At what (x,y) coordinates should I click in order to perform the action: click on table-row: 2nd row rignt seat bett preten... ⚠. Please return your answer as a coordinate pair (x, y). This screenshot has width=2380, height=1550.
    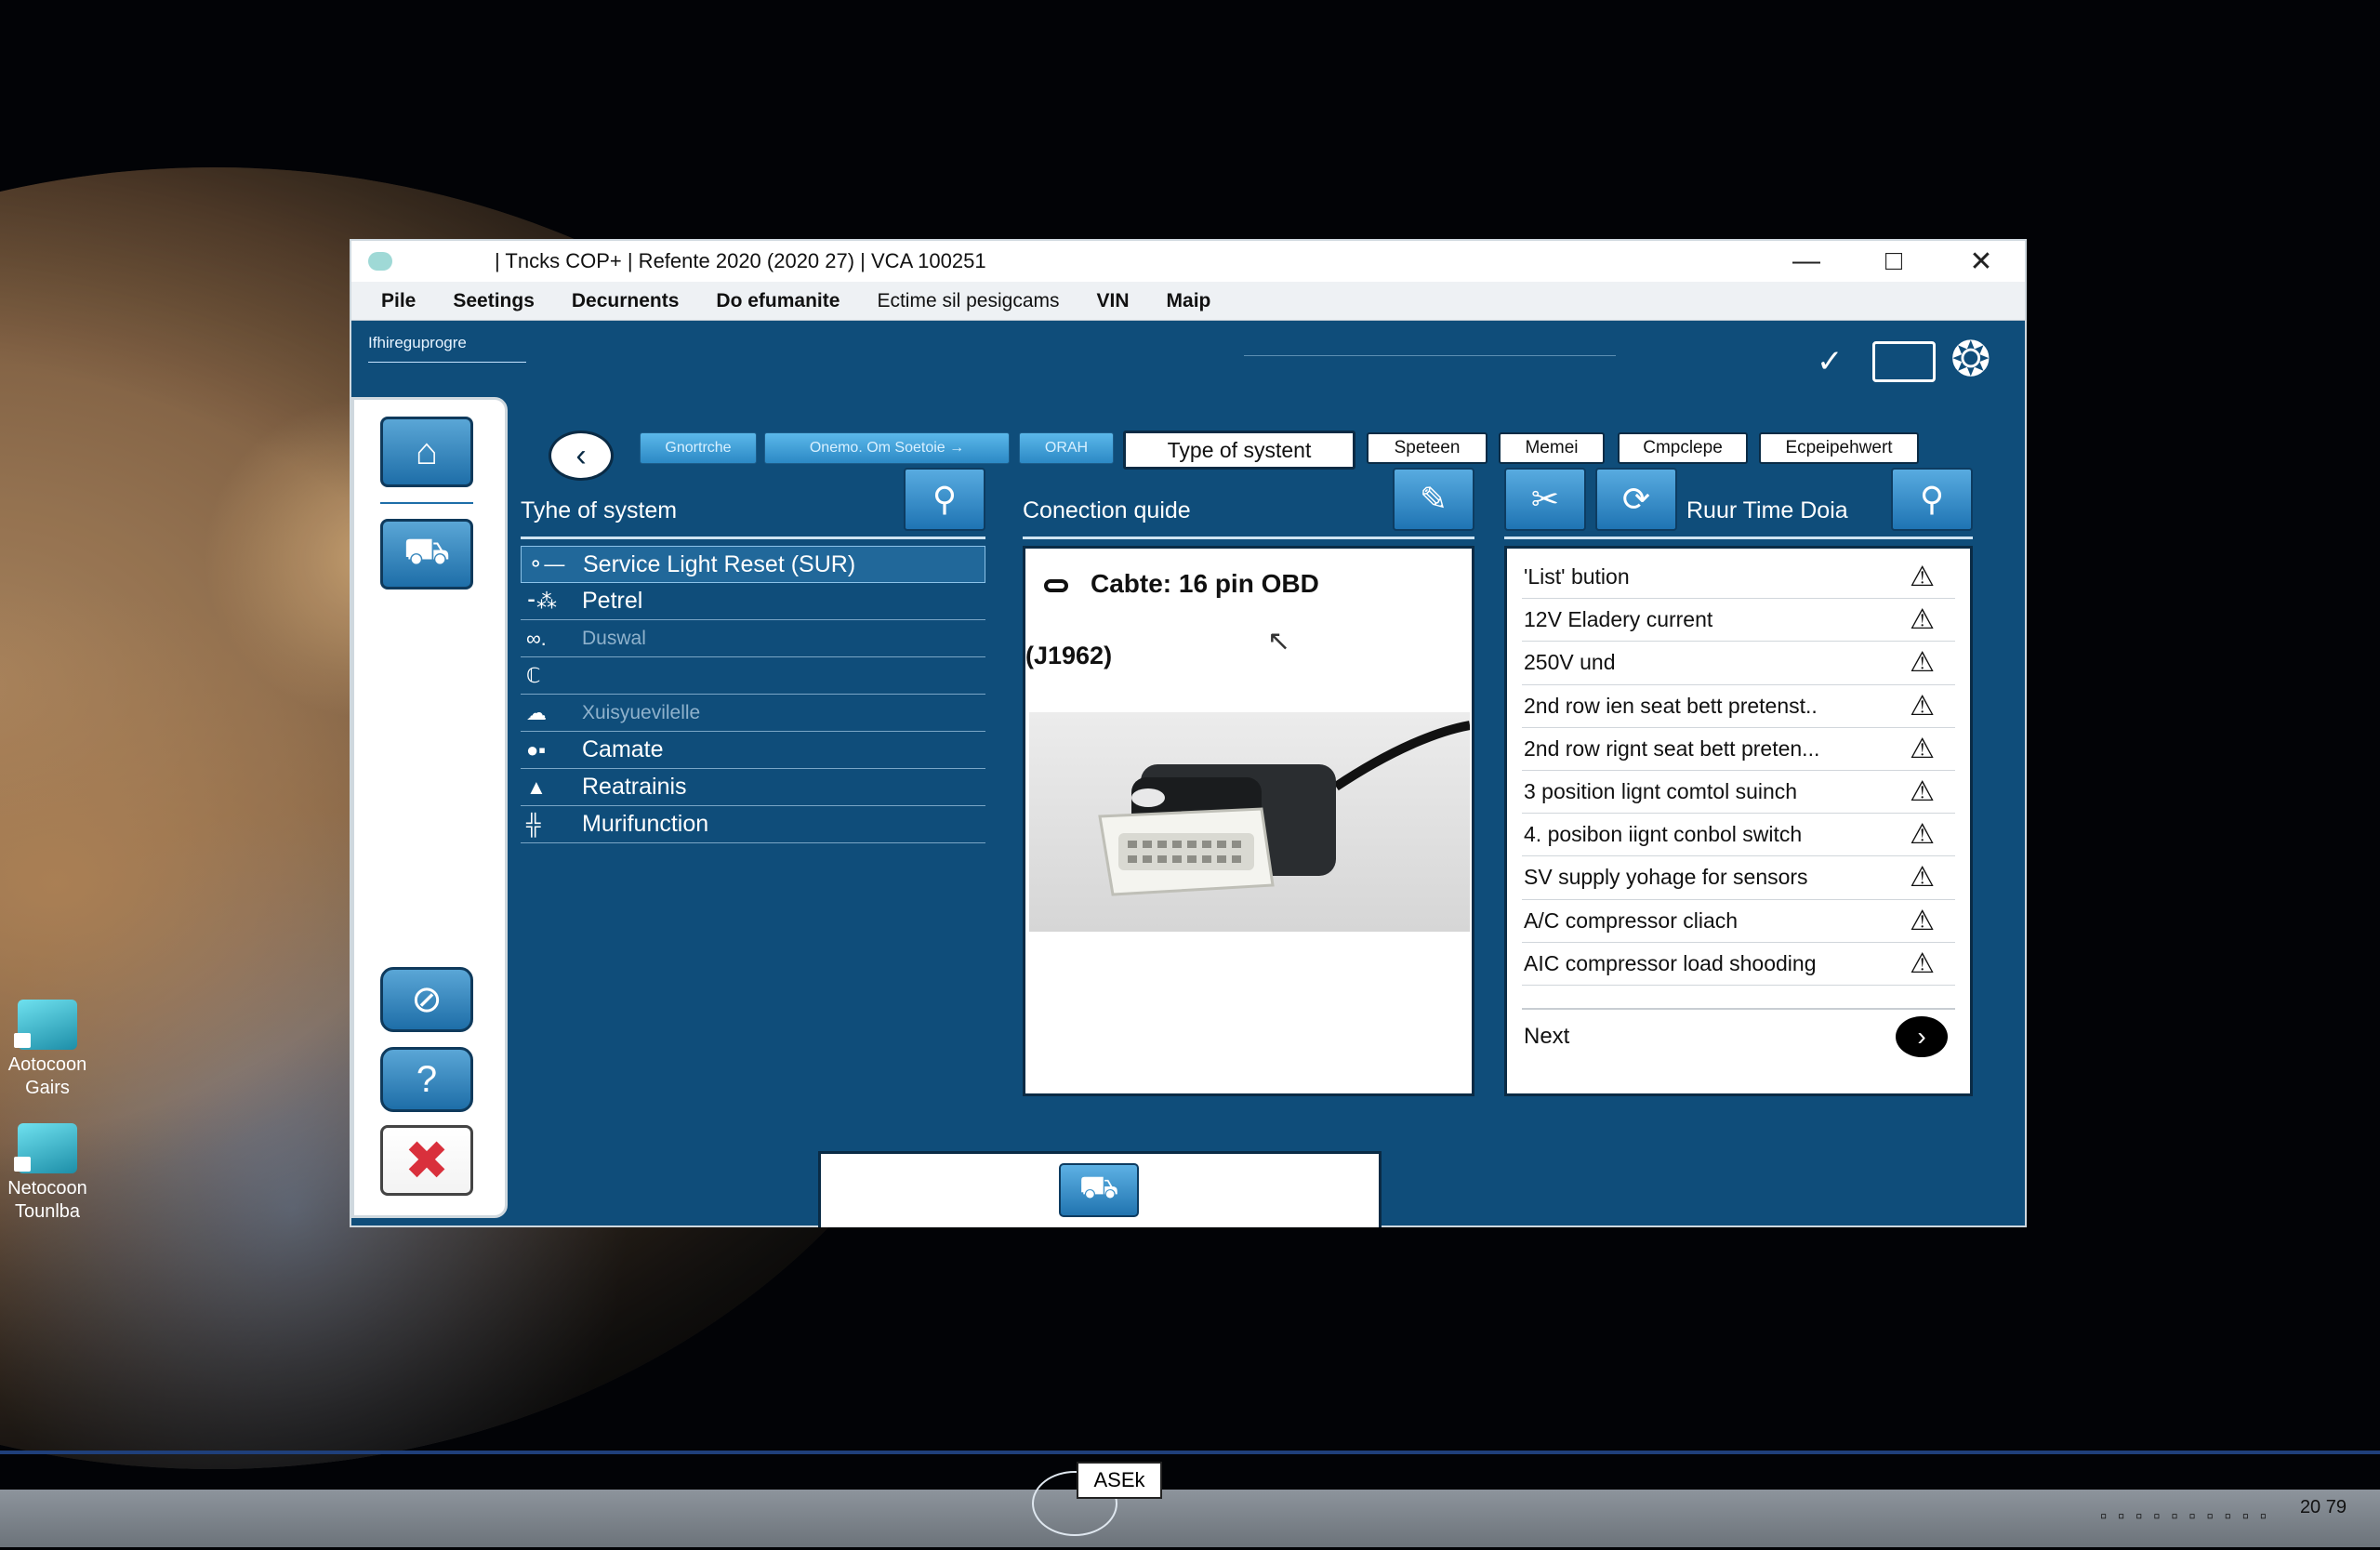
    Looking at the image, I should click on (1738, 749).